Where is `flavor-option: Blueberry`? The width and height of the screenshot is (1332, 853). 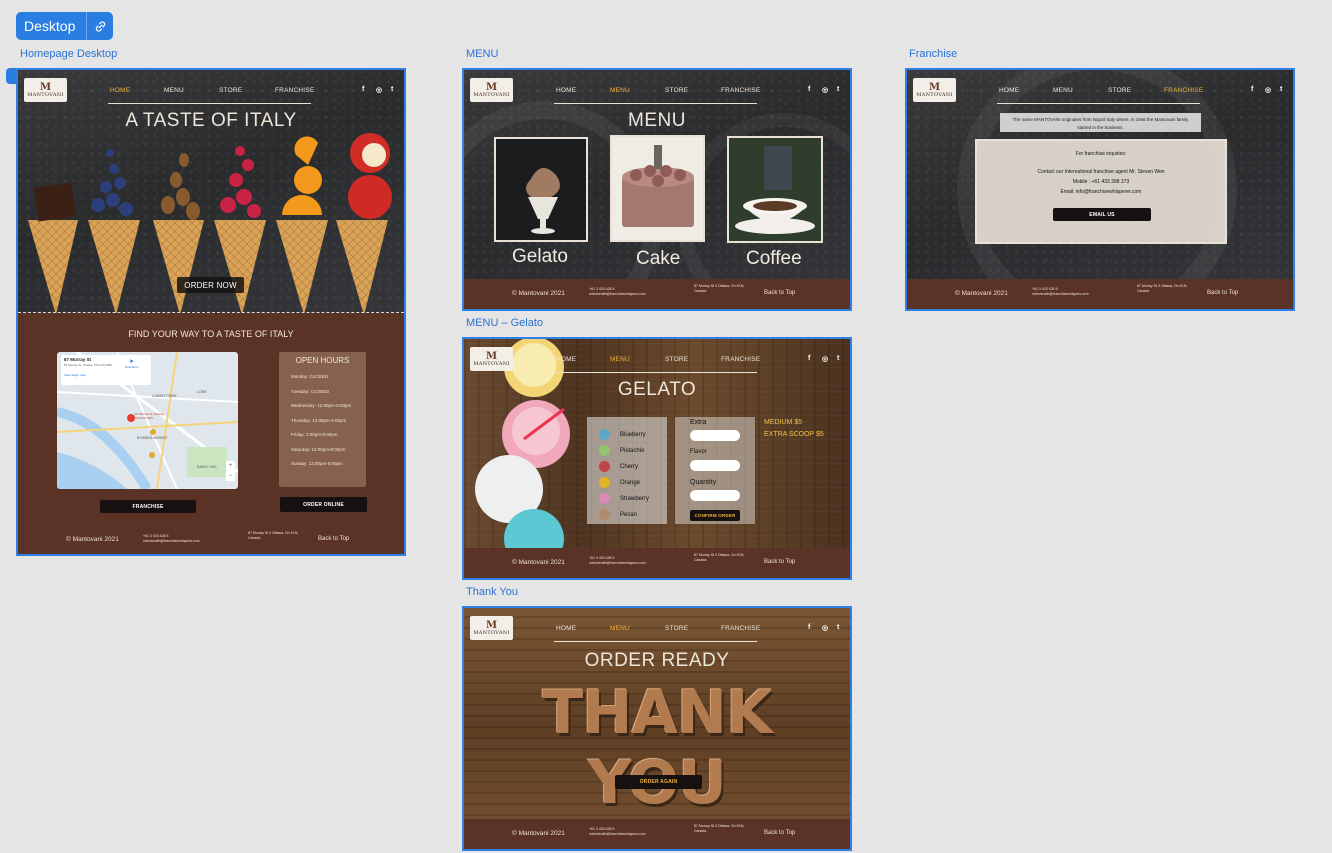 flavor-option: Blueberry is located at coordinates (622, 434).